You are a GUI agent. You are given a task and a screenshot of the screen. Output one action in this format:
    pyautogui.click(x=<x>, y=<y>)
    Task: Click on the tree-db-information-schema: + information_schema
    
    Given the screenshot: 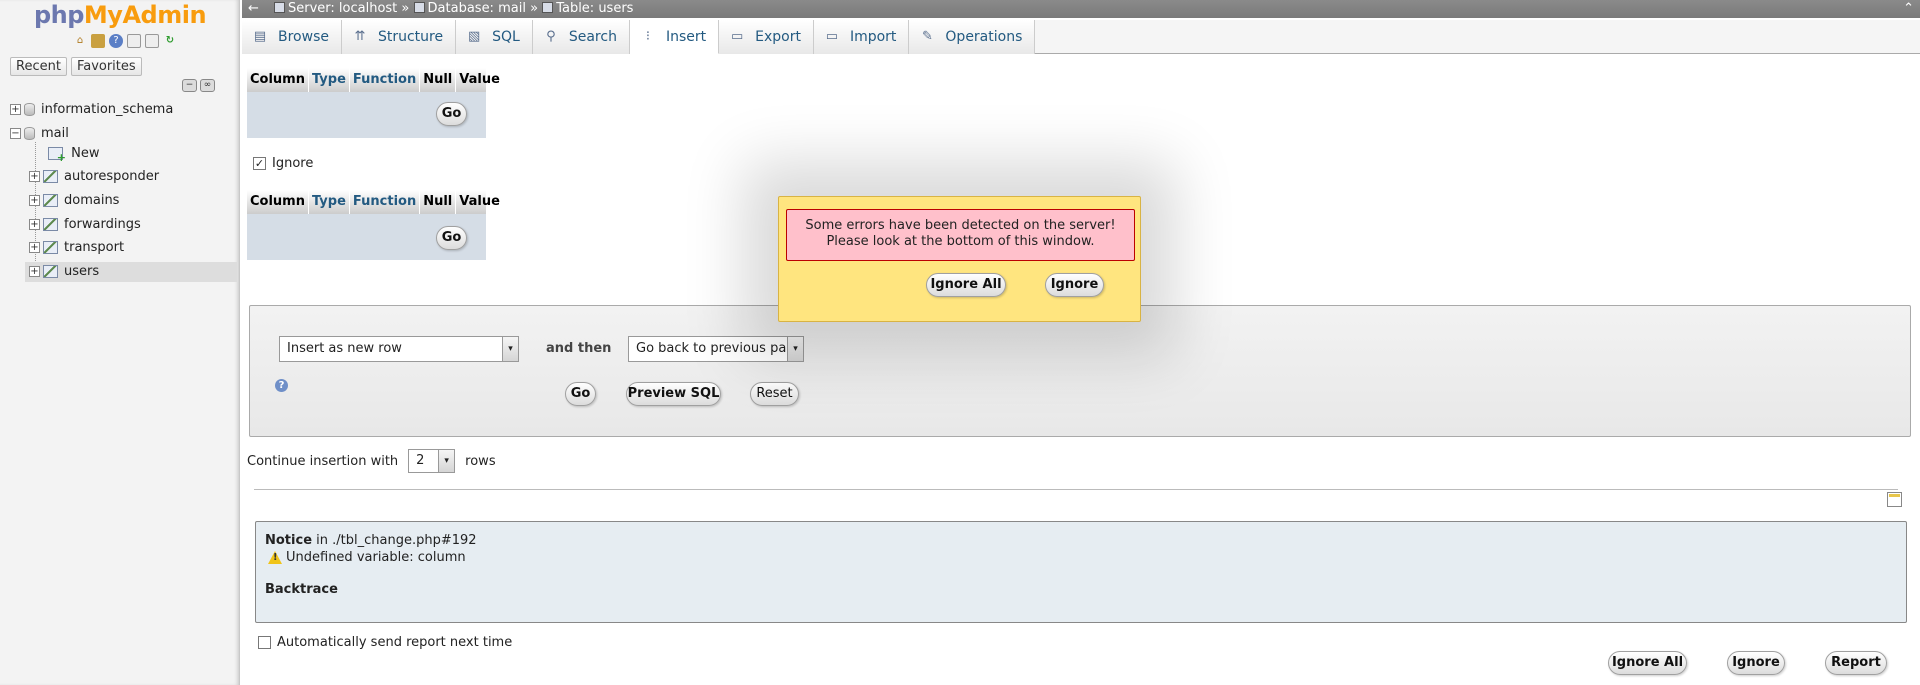 What is the action you would take?
    pyautogui.click(x=91, y=110)
    